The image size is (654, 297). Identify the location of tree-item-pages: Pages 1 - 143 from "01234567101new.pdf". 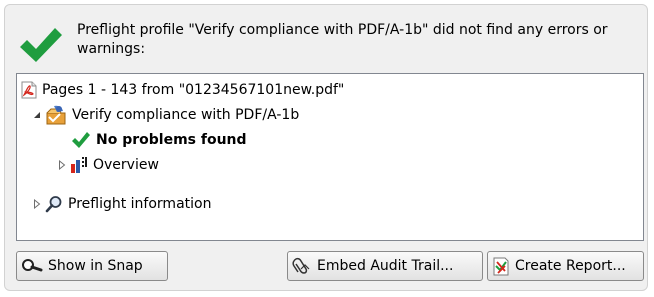
(182, 90).